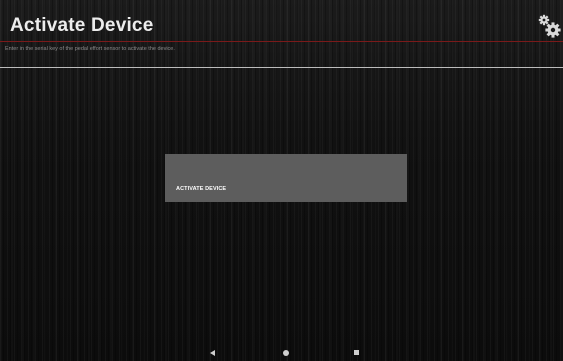 The width and height of the screenshot is (563, 361). What do you see at coordinates (286, 353) in the screenshot?
I see `home-icon` at bounding box center [286, 353].